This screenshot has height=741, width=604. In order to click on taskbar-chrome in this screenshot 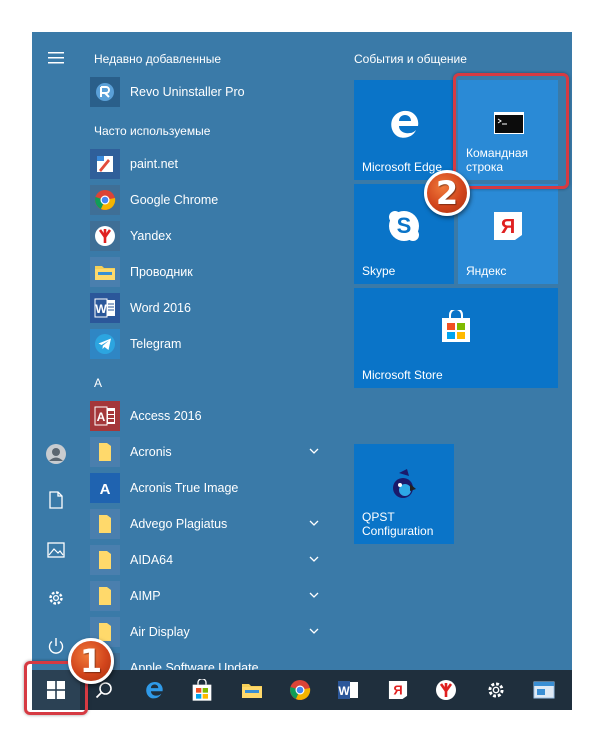, I will do `click(300, 690)`.